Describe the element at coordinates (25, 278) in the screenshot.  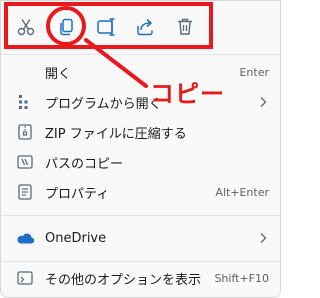
I see `more-options-icon` at that location.